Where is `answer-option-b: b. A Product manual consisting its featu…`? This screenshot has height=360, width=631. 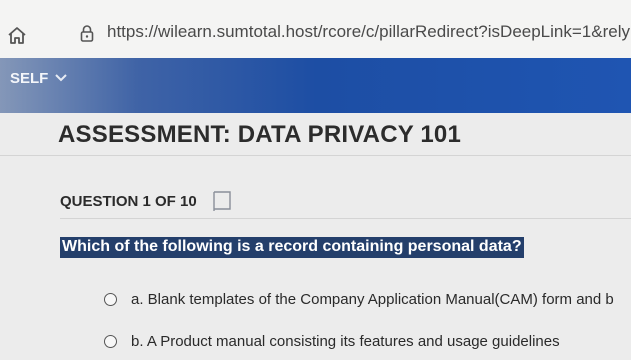
answer-option-b: b. A Product manual consisting its featu… is located at coordinates (332, 341).